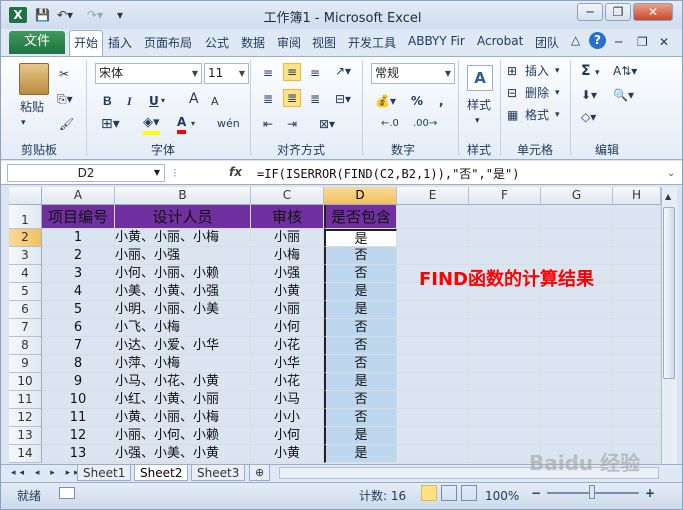 This screenshot has width=683, height=510. Describe the element at coordinates (537, 115) in the screenshot. I see `format-cells-button: 格式` at that location.